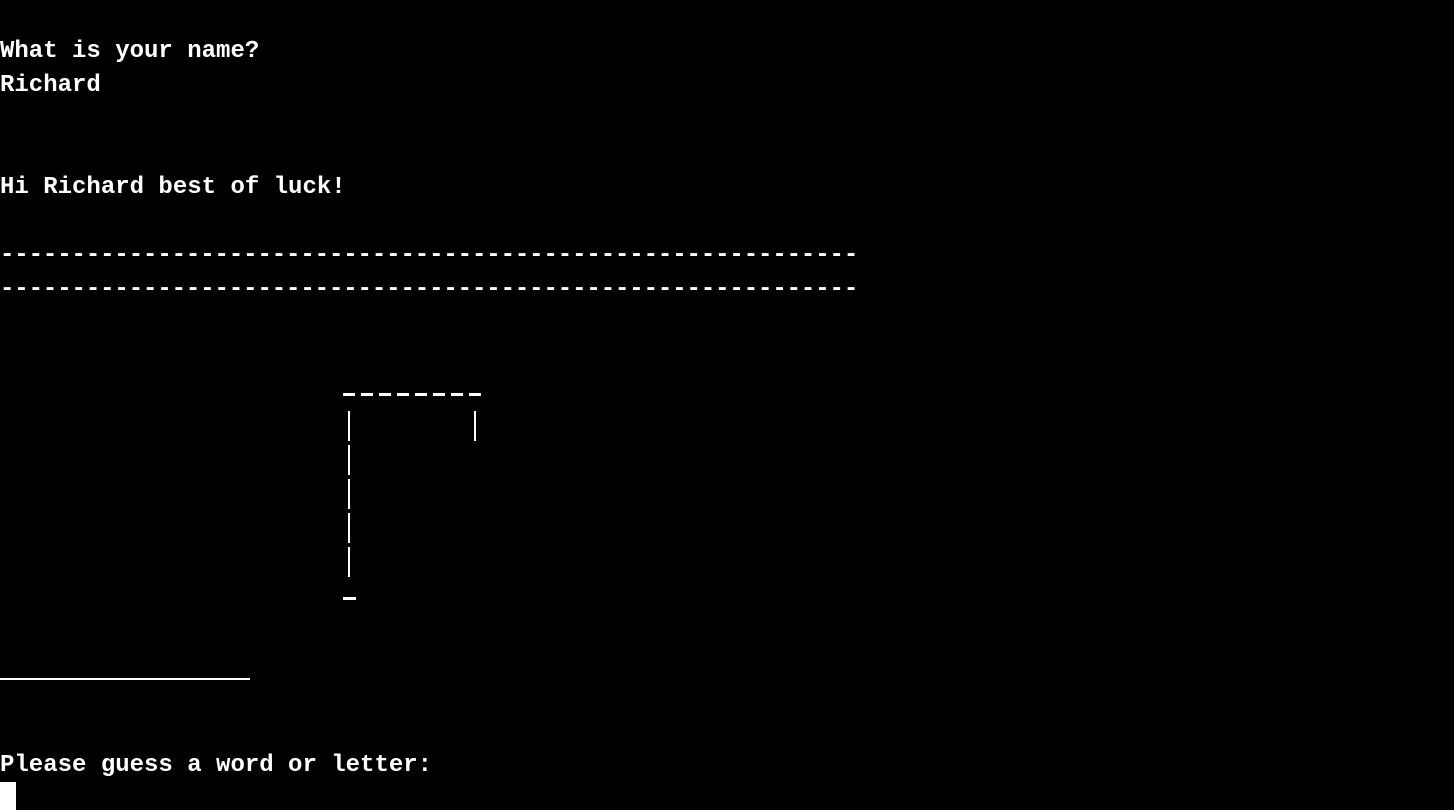 The image size is (1454, 810). I want to click on gallows-drawing, so click(412, 496).